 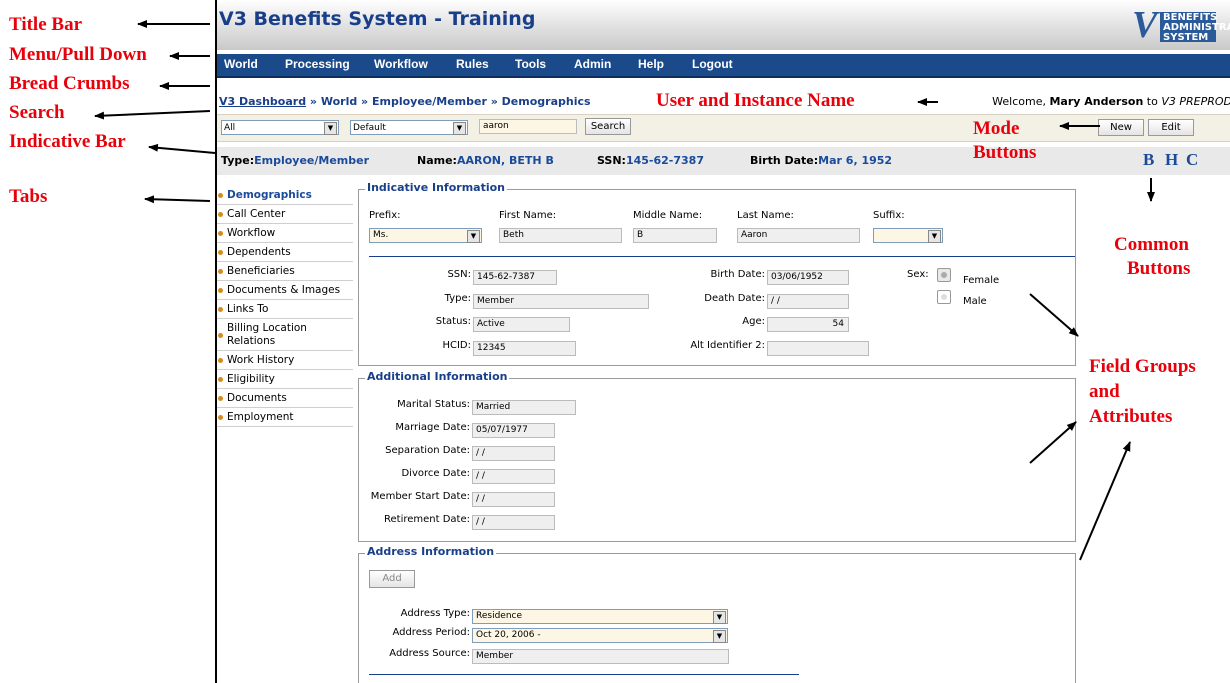 What do you see at coordinates (182, 148) in the screenshot?
I see `arrow-indicative-bar` at bounding box center [182, 148].